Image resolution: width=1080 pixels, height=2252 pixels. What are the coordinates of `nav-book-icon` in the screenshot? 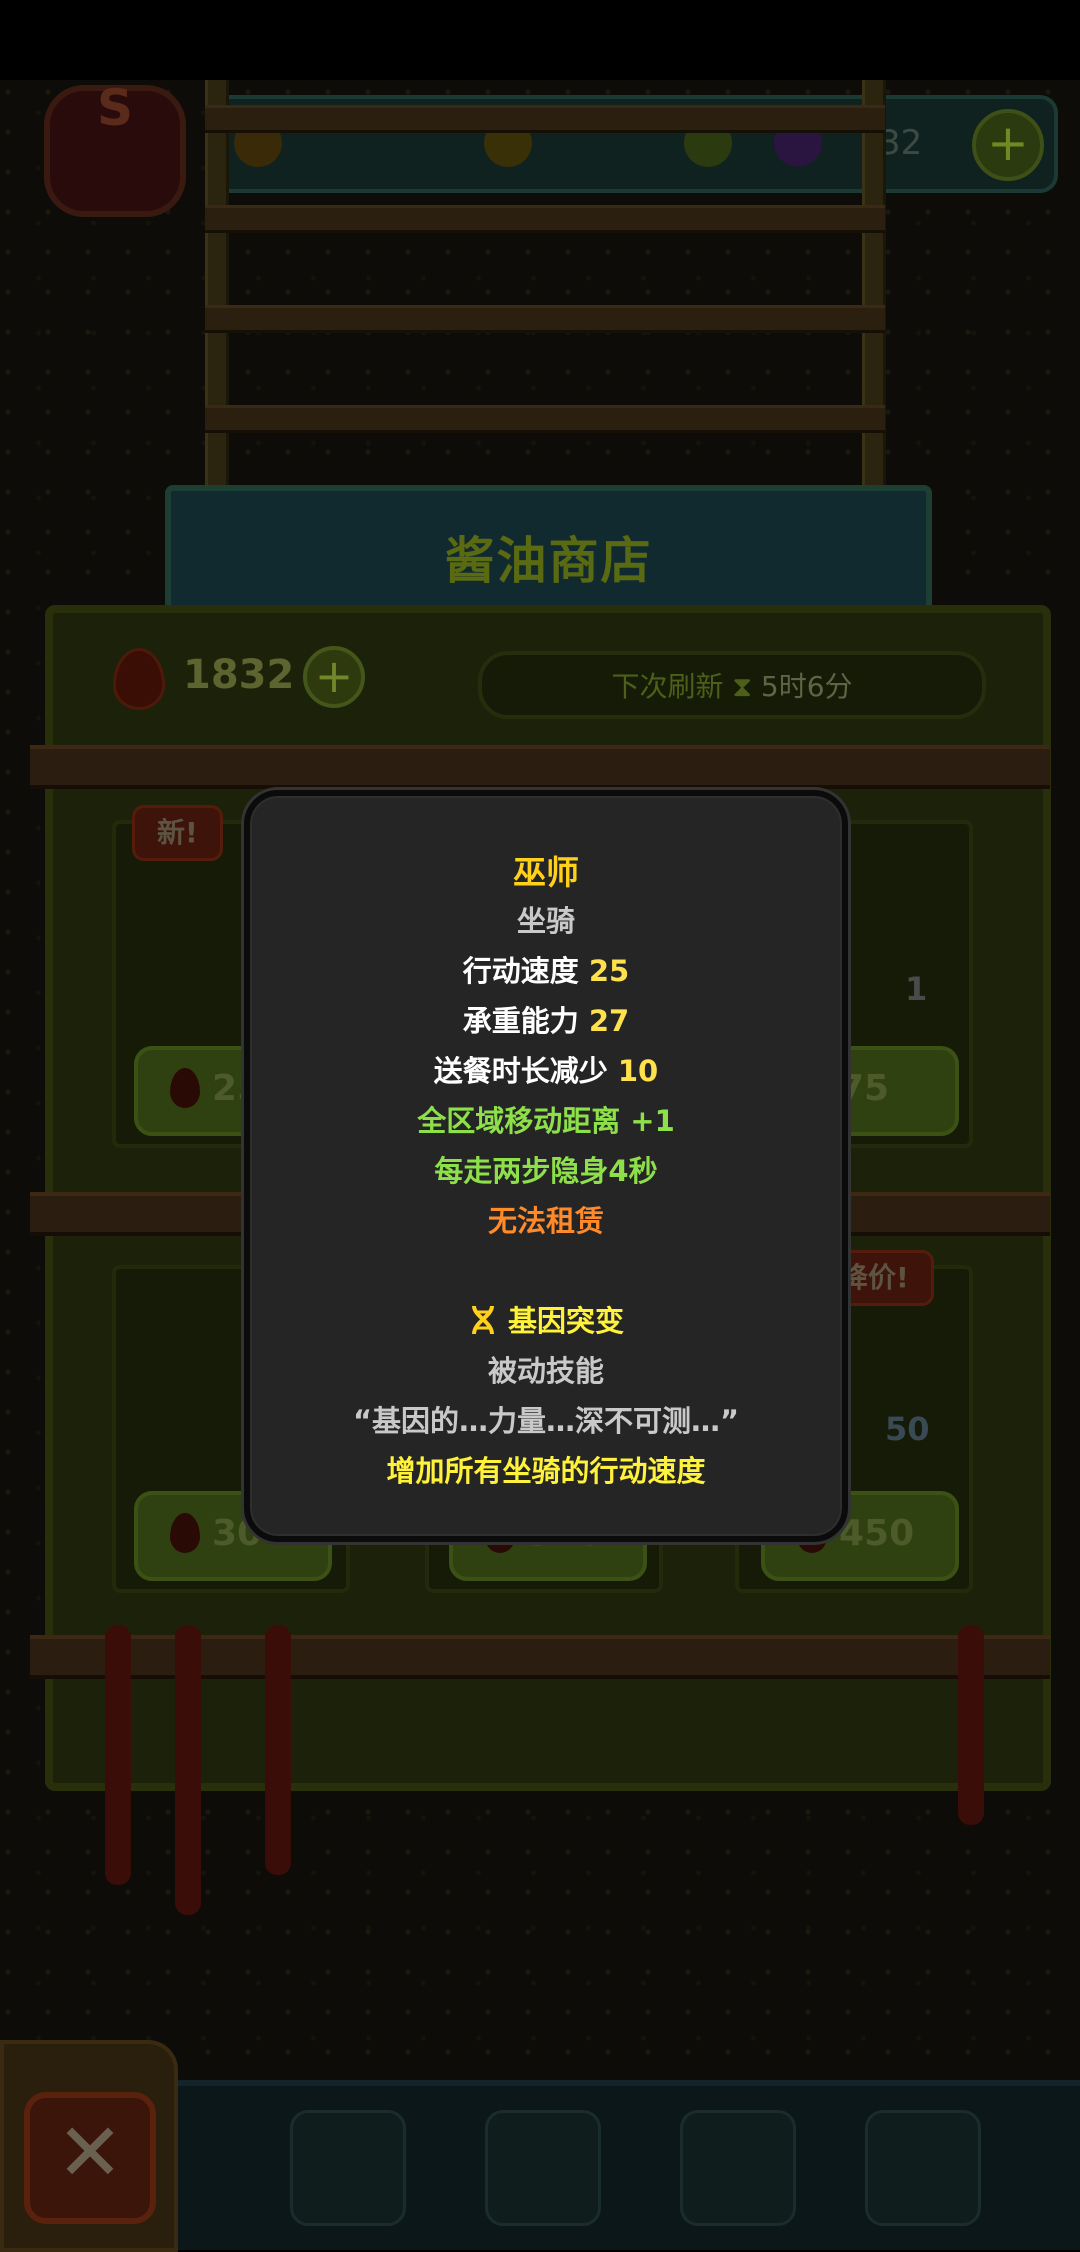 It's located at (543, 2168).